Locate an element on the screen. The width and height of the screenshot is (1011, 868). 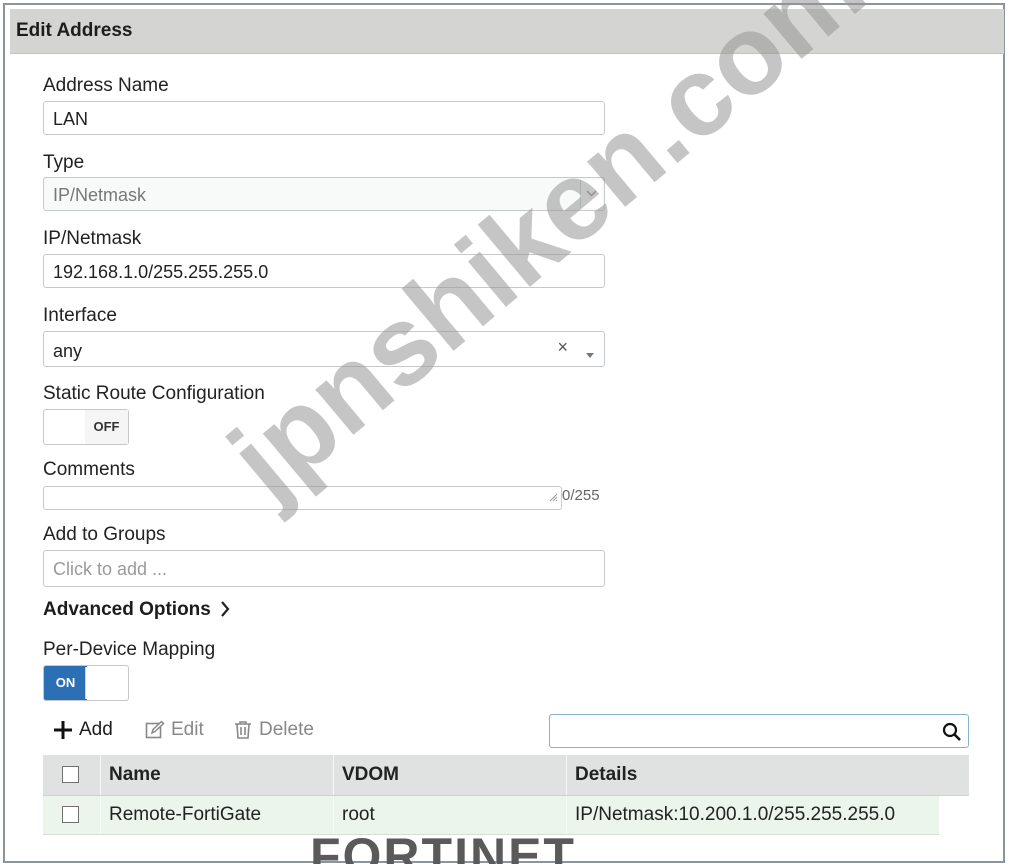
address-name-label: Address Name is located at coordinates (106, 85).